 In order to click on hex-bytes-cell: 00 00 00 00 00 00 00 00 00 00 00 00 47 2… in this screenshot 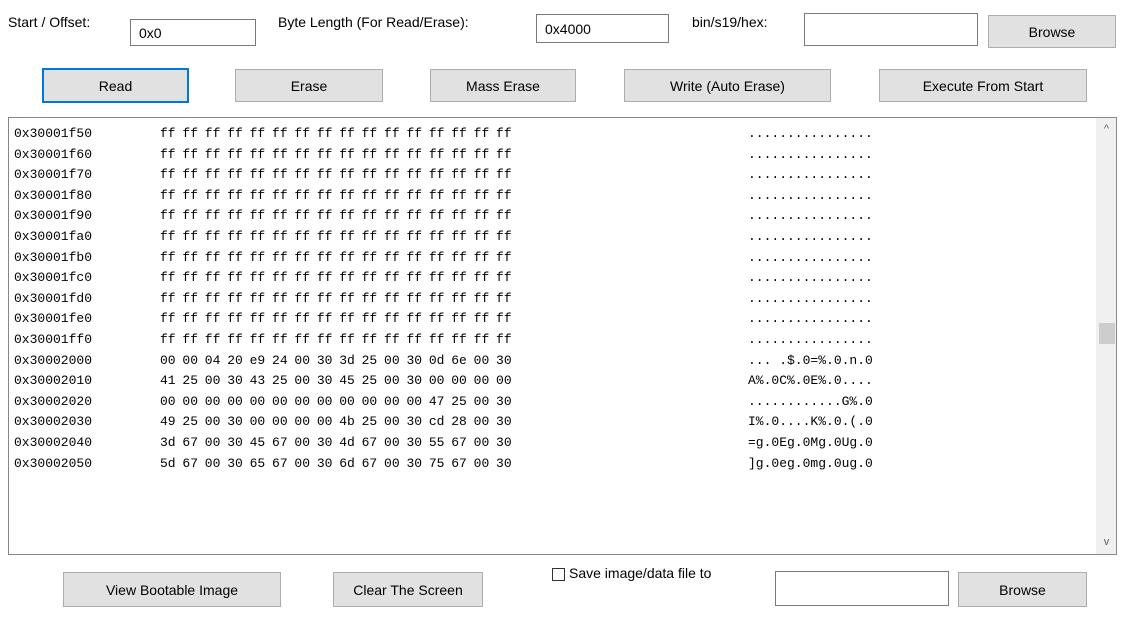, I will do `click(336, 401)`.